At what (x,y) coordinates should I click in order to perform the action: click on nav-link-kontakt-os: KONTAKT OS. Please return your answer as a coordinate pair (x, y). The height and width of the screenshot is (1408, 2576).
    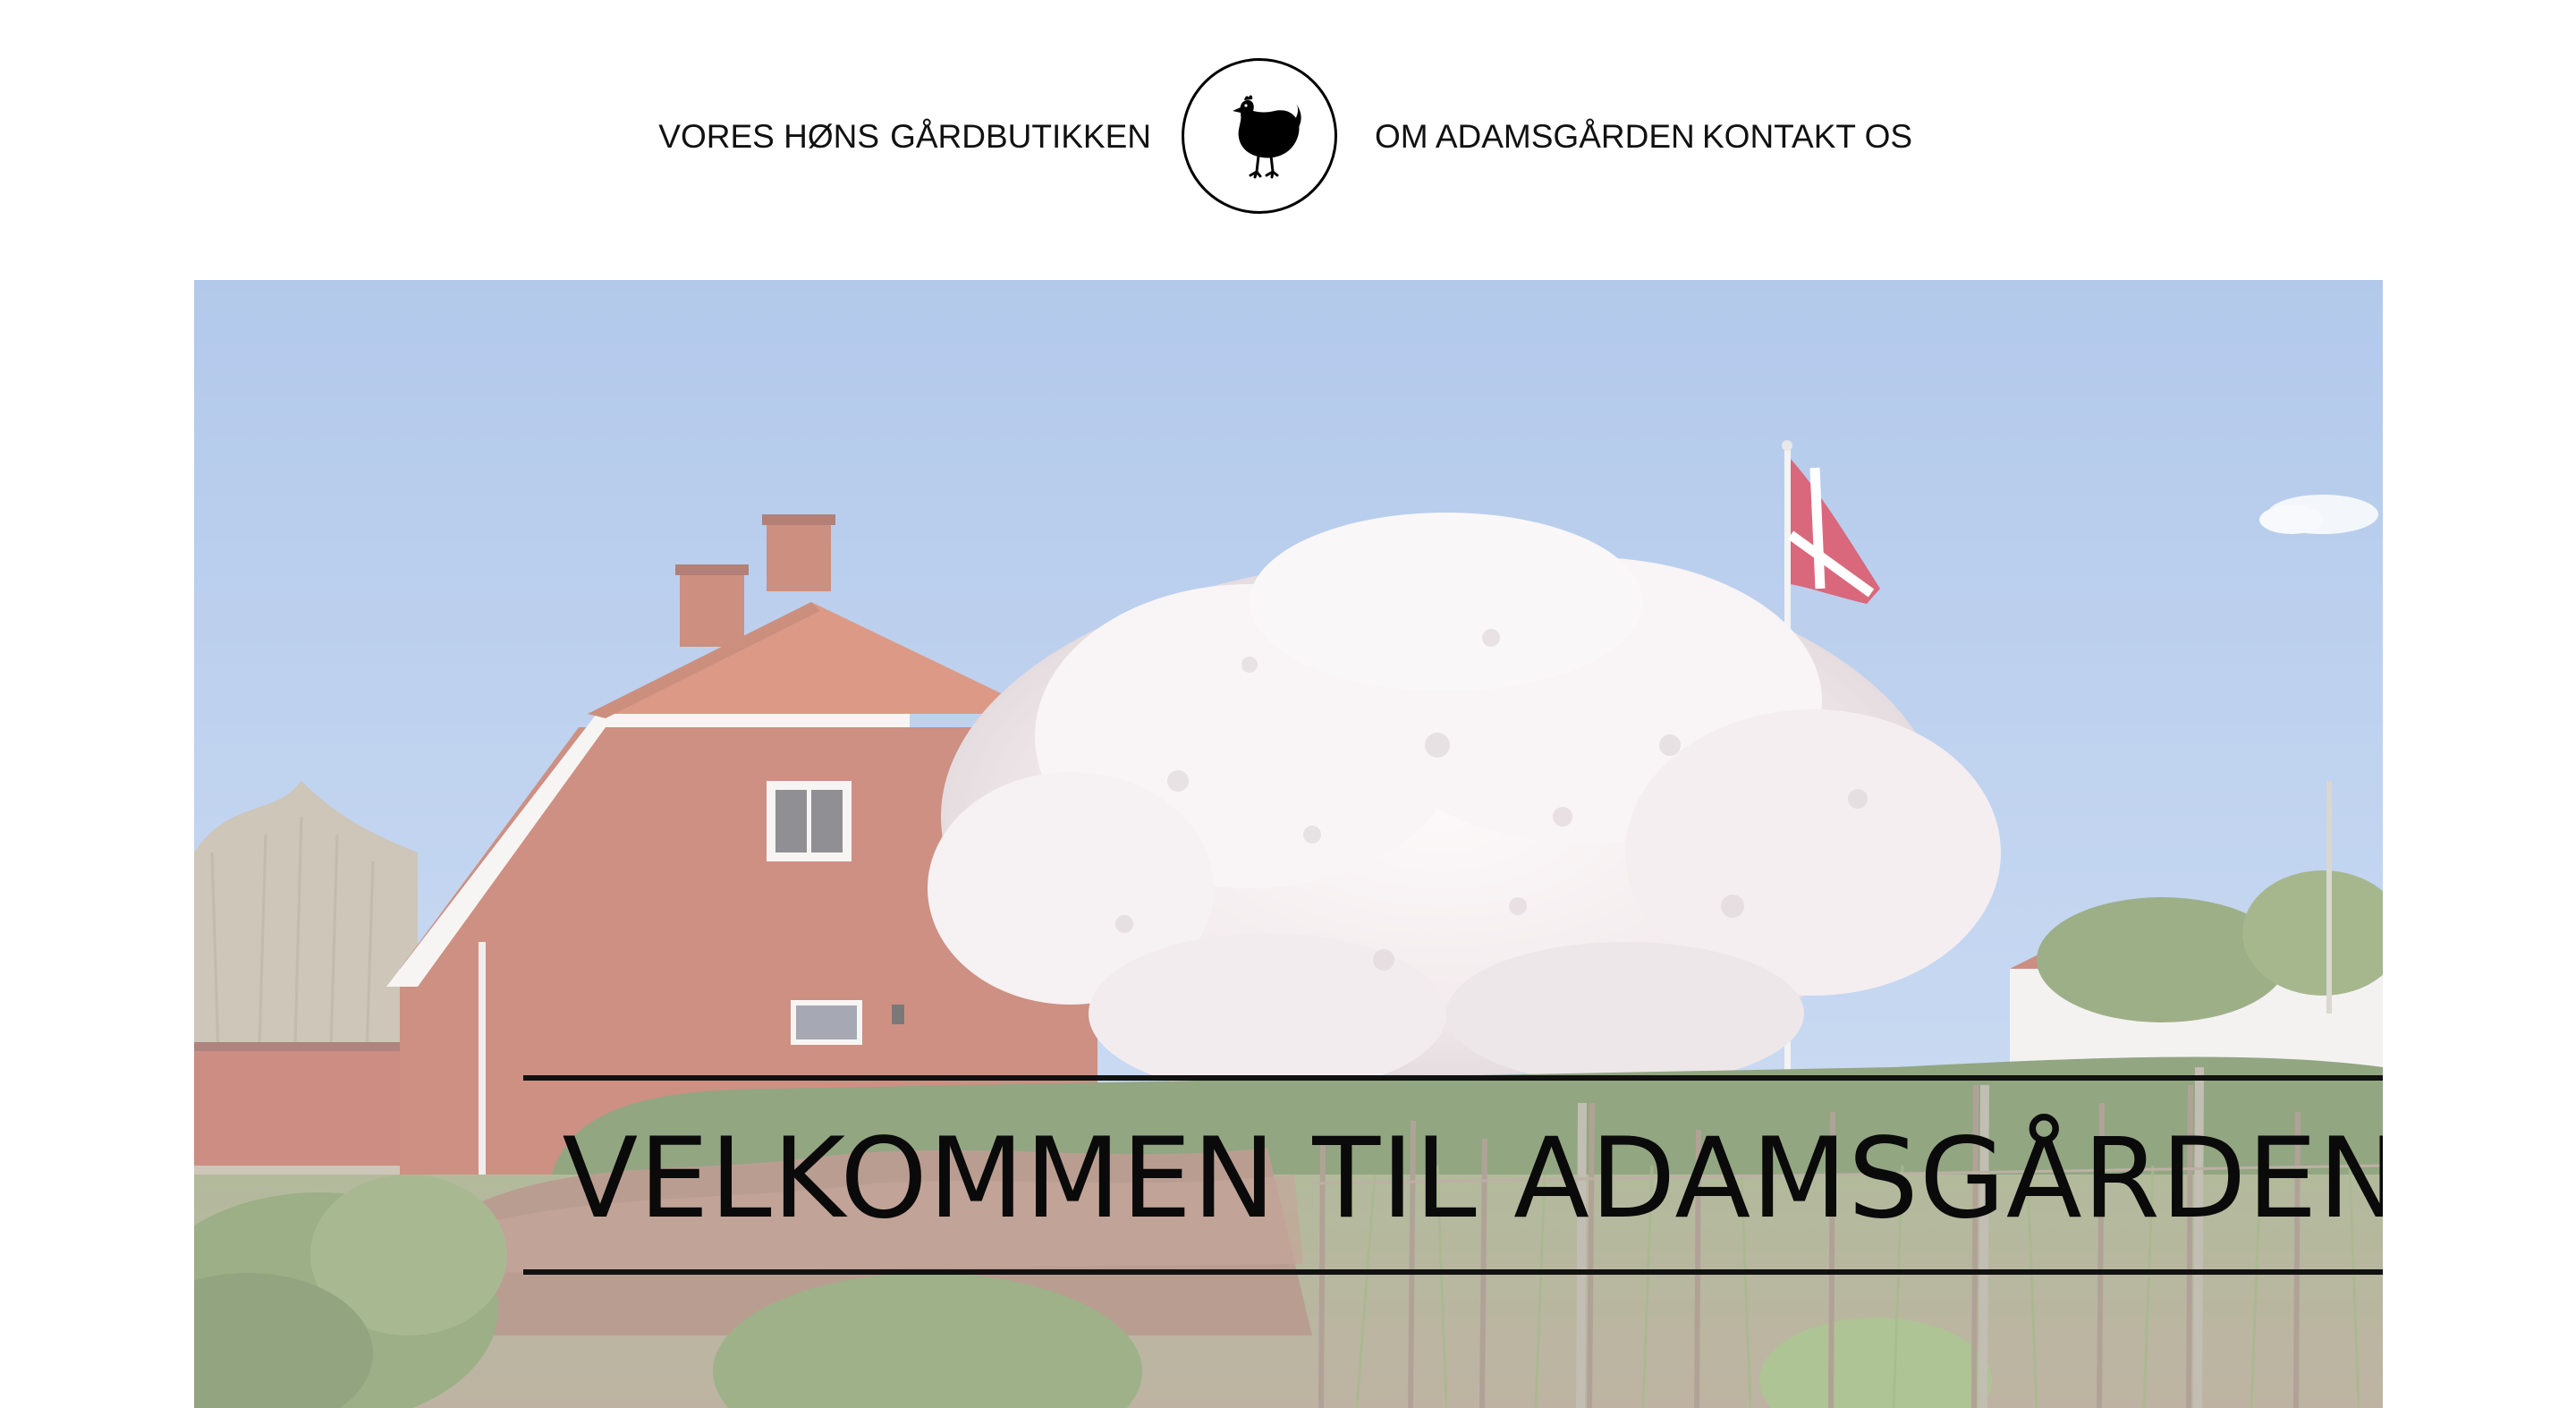
    Looking at the image, I should click on (1807, 137).